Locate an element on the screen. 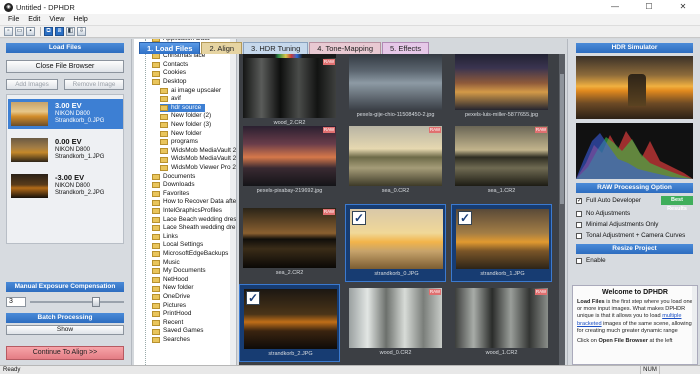 The width and height of the screenshot is (700, 374). list-item: 3.00 EV NIKON D800 Strandkorb_0.JPG is located at coordinates (65, 114).